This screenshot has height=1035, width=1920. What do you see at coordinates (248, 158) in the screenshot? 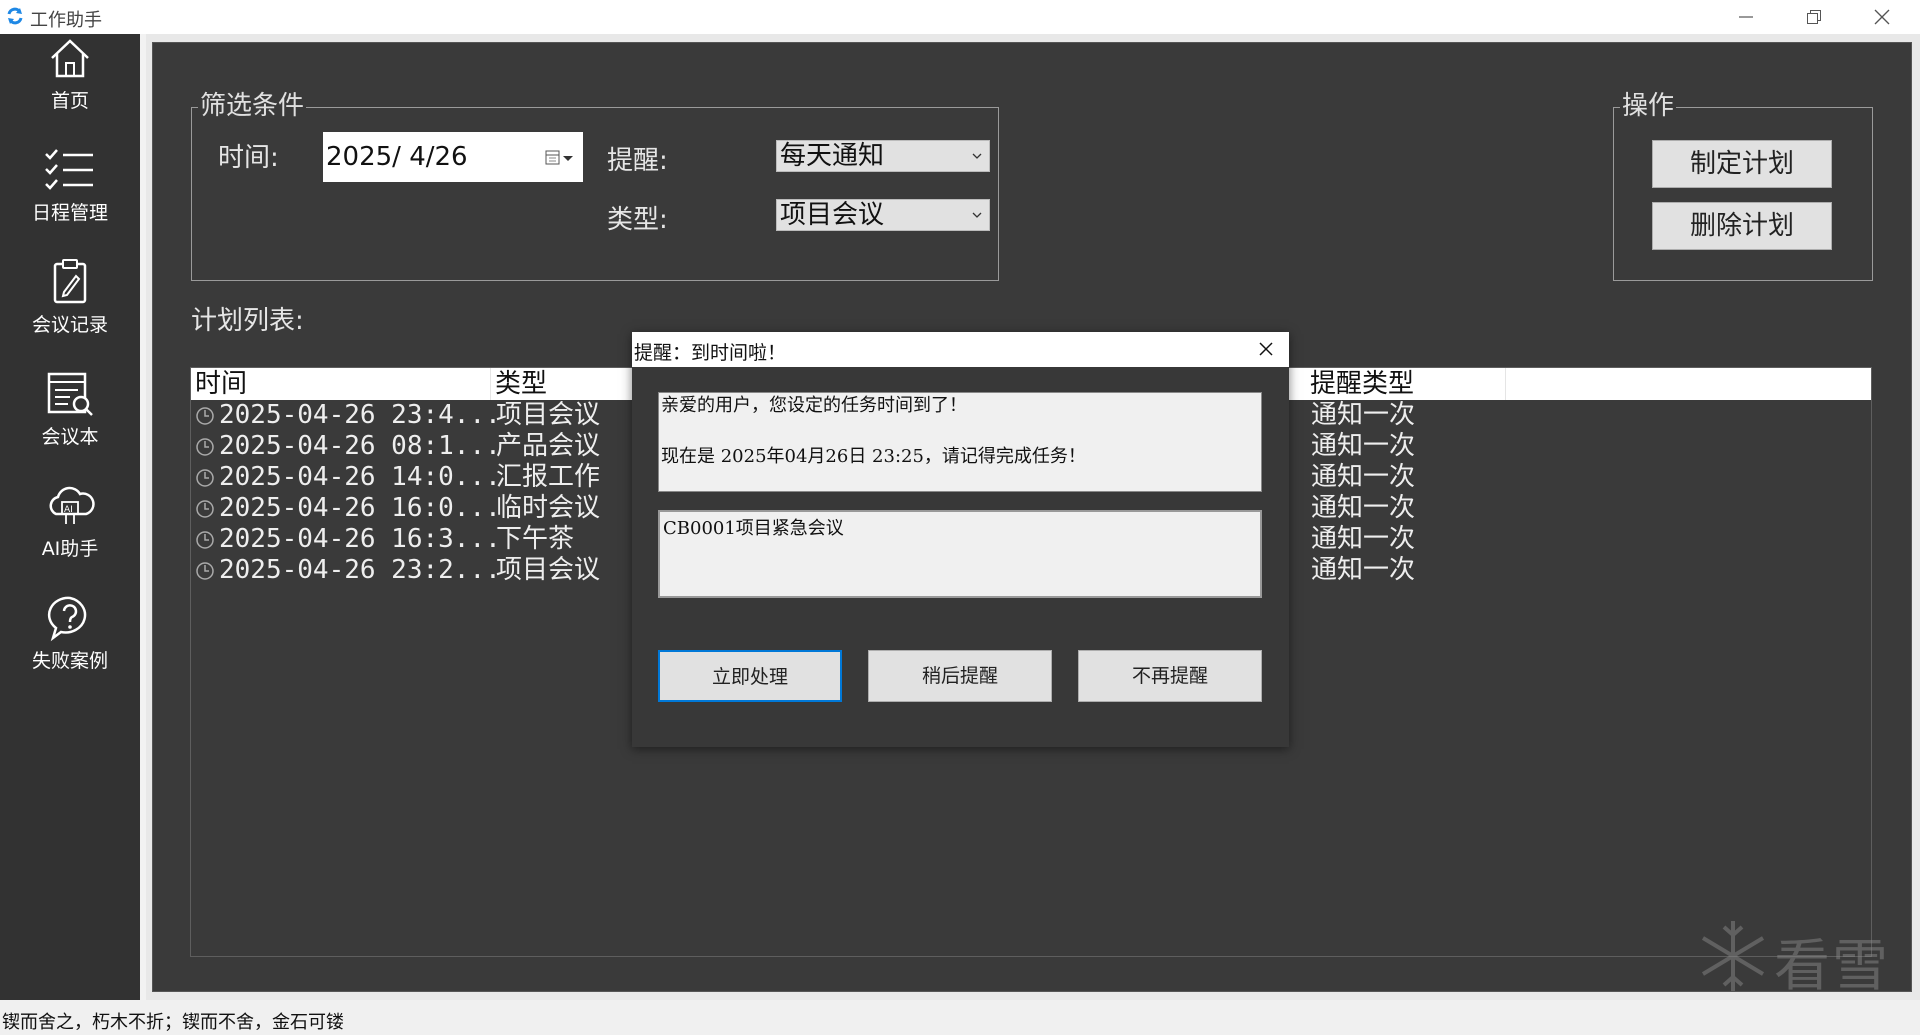
I see `time-label: 时间:` at bounding box center [248, 158].